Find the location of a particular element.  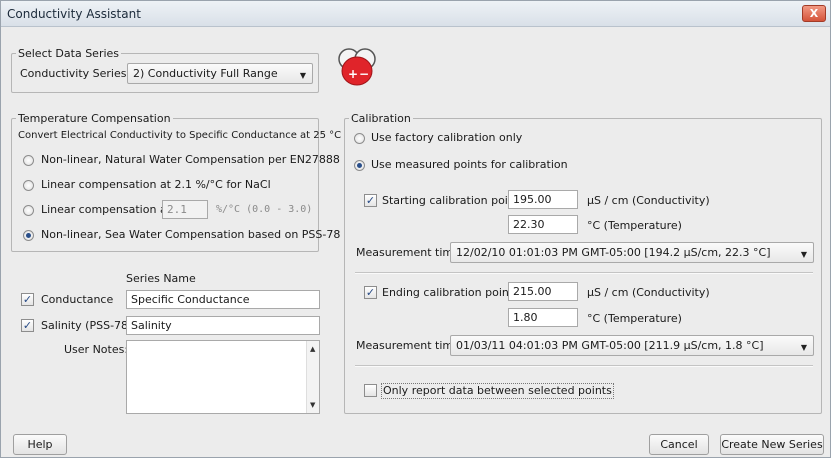

select-data-series-legend: Select Data Series is located at coordinates (69, 53).